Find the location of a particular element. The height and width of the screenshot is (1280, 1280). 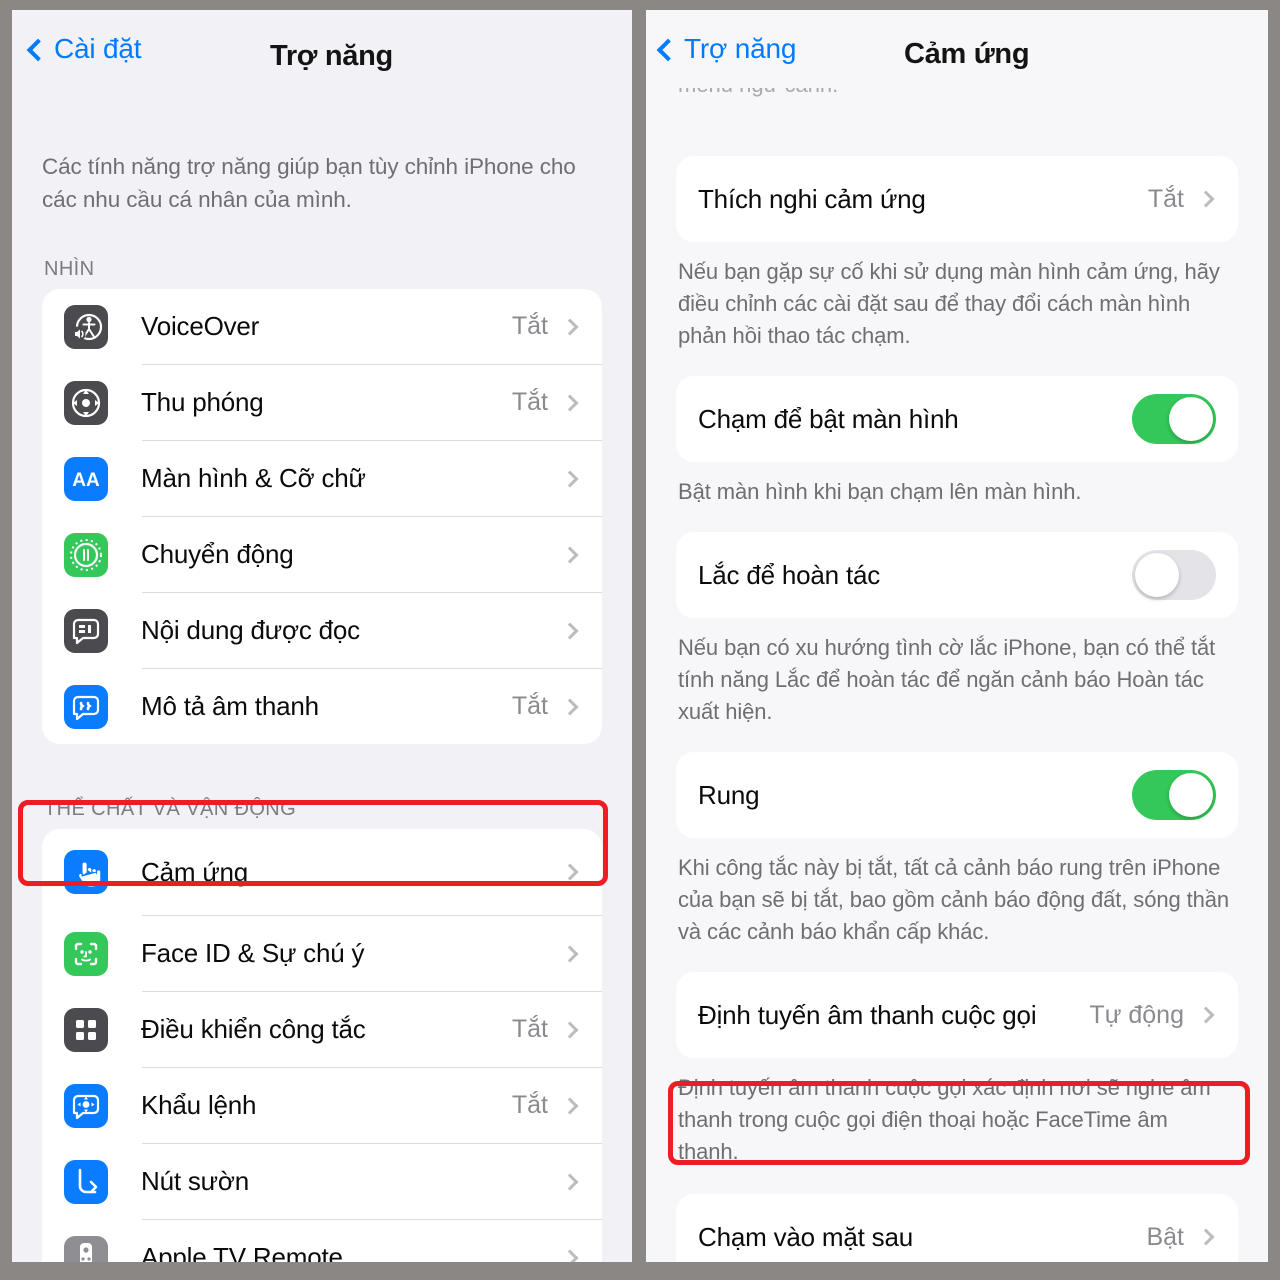

sidebar-item-label: Face ID & Sự chú ý is located at coordinates (253, 953).